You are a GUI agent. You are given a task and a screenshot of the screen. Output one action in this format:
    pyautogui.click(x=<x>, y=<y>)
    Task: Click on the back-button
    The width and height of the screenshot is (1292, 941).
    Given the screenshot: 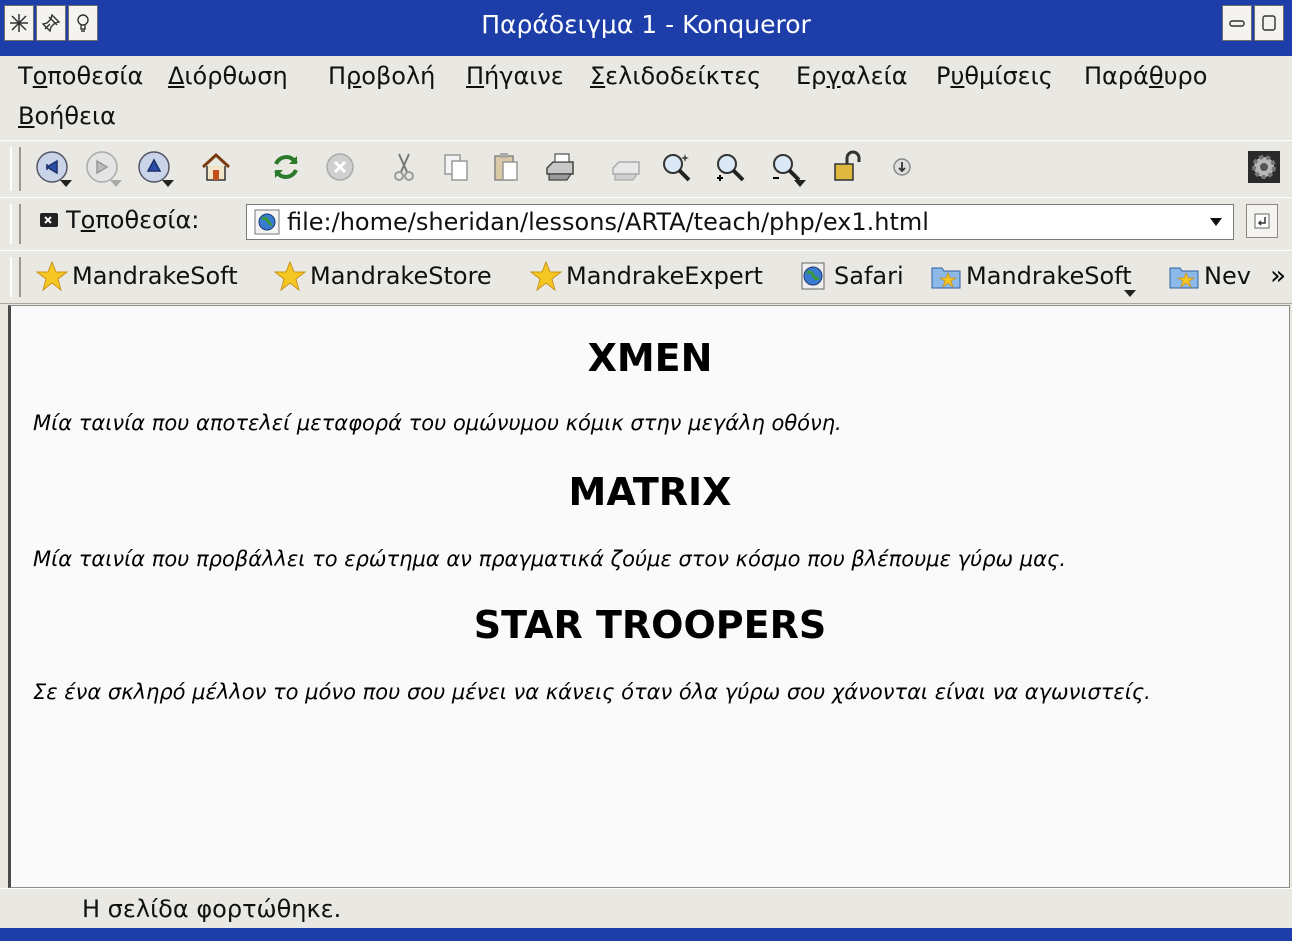 What is the action you would take?
    pyautogui.click(x=52, y=167)
    